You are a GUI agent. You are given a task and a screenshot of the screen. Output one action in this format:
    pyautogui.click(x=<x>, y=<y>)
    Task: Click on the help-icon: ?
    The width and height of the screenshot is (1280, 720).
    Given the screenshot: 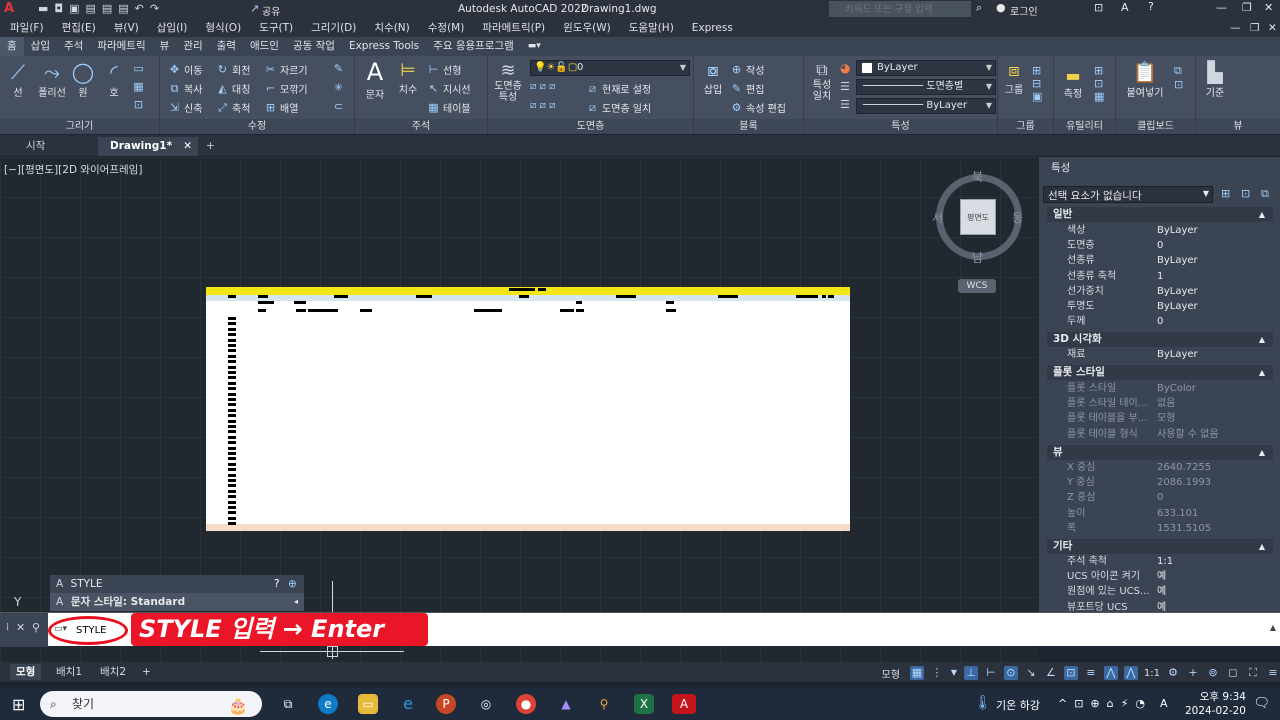 What is the action you would take?
    pyautogui.click(x=1151, y=6)
    